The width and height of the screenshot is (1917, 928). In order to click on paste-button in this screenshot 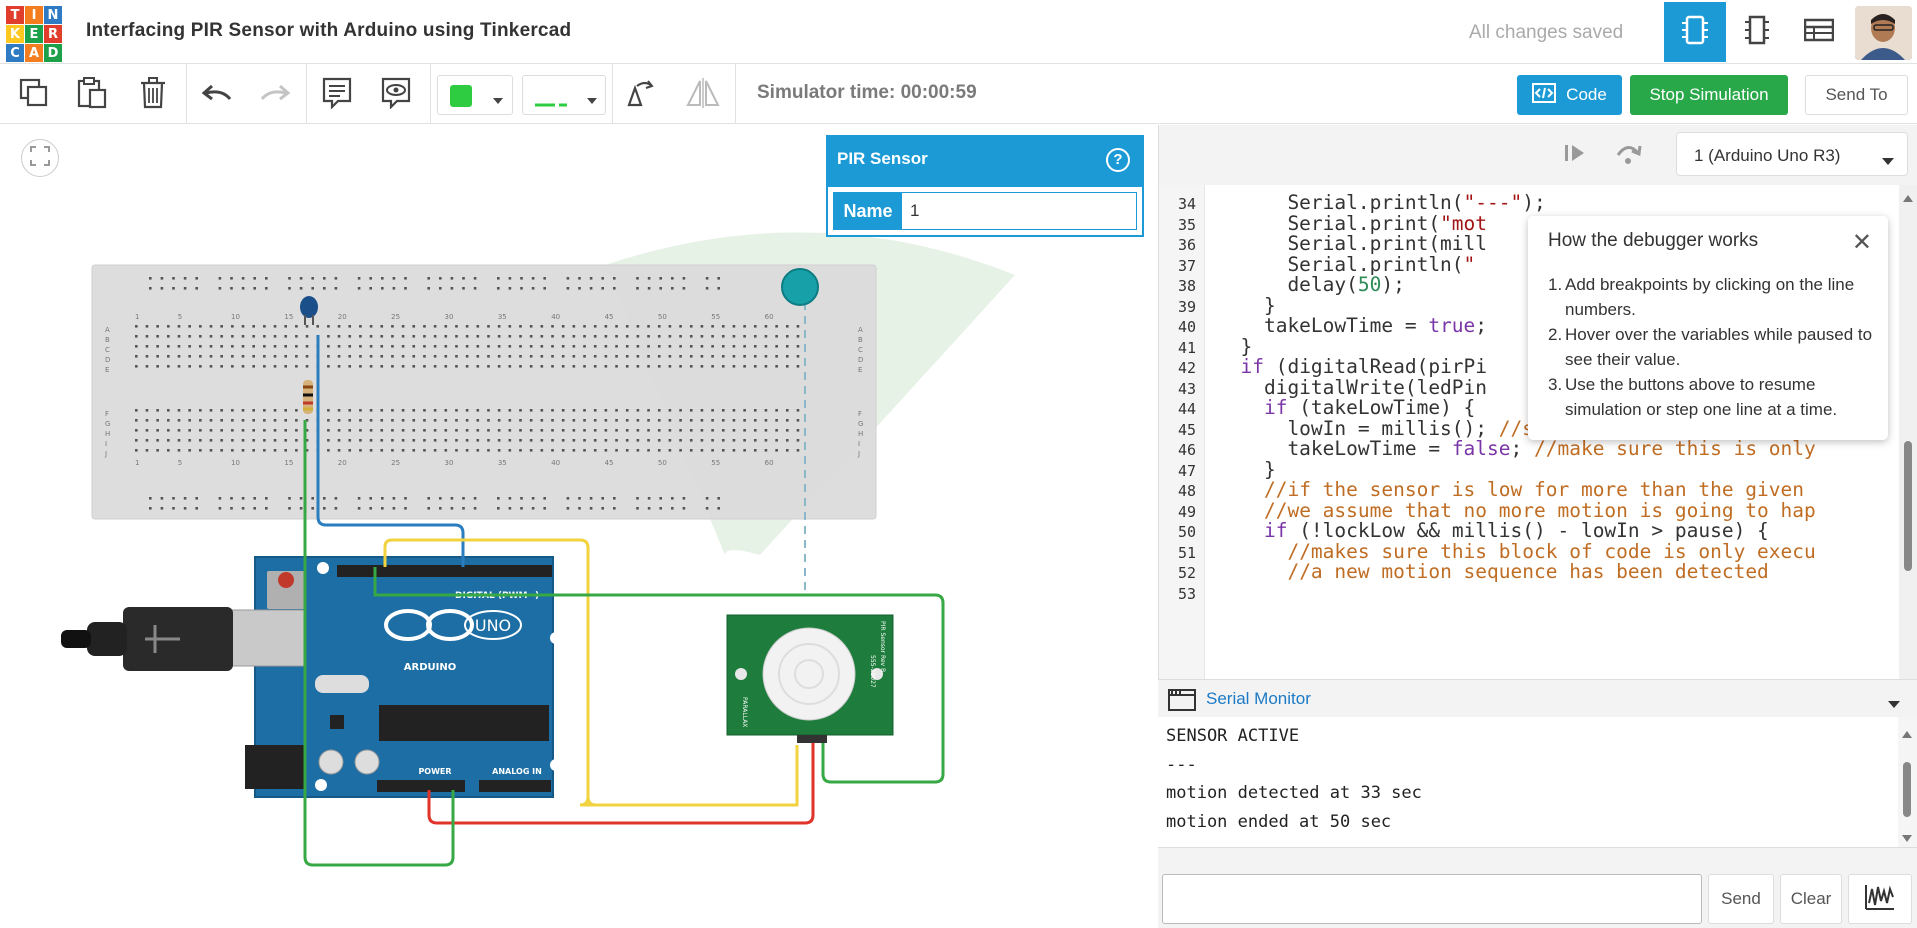, I will do `click(92, 95)`.